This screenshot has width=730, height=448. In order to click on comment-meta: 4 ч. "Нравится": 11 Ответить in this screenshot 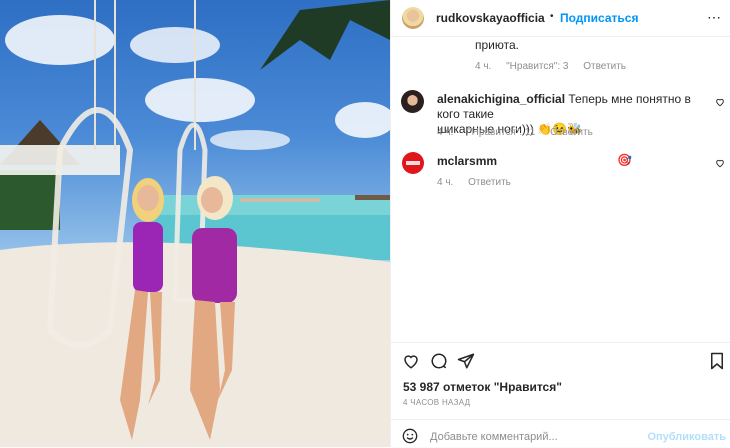, I will do `click(521, 132)`.